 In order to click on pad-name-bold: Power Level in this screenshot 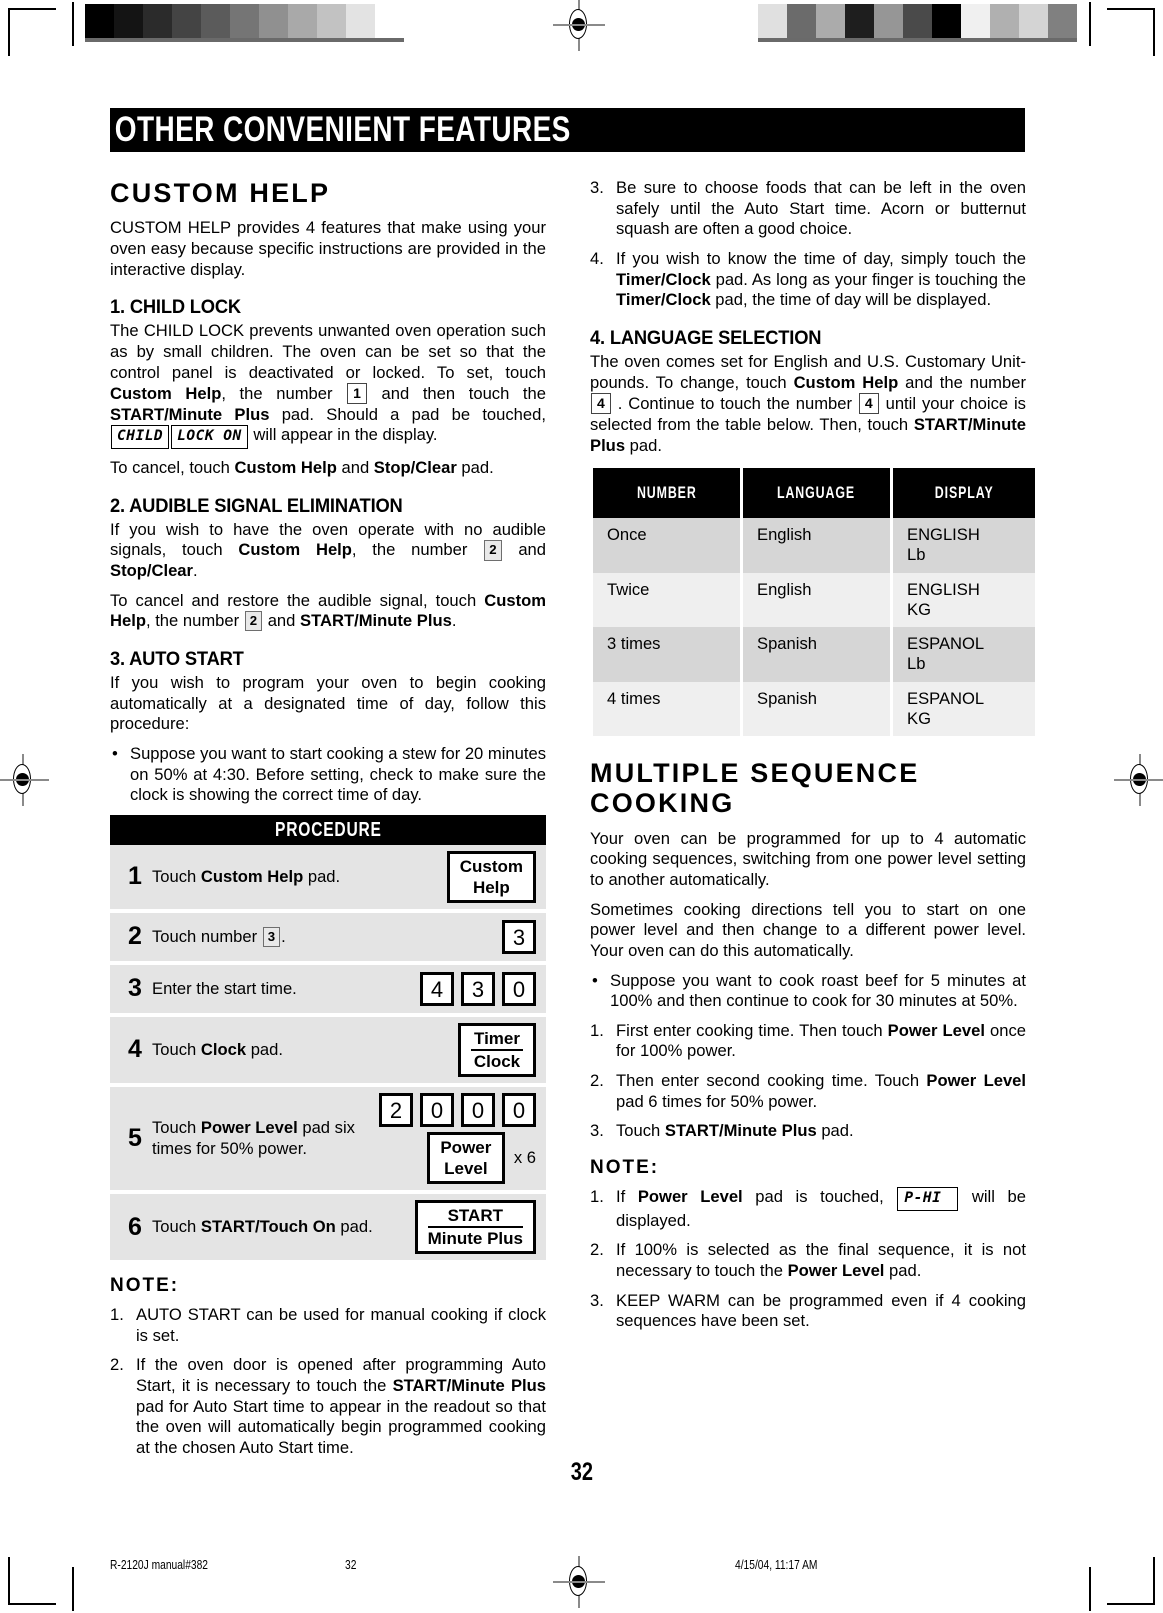, I will do `click(249, 1128)`.